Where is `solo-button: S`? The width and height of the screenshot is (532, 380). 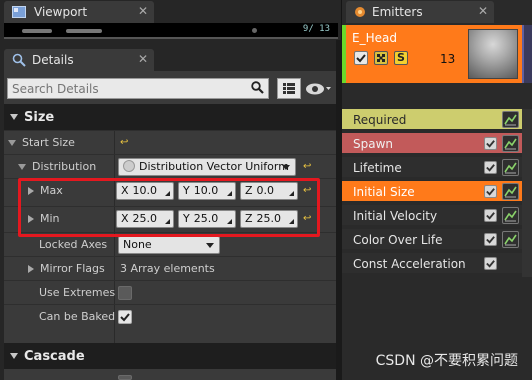
solo-button: S is located at coordinates (401, 58).